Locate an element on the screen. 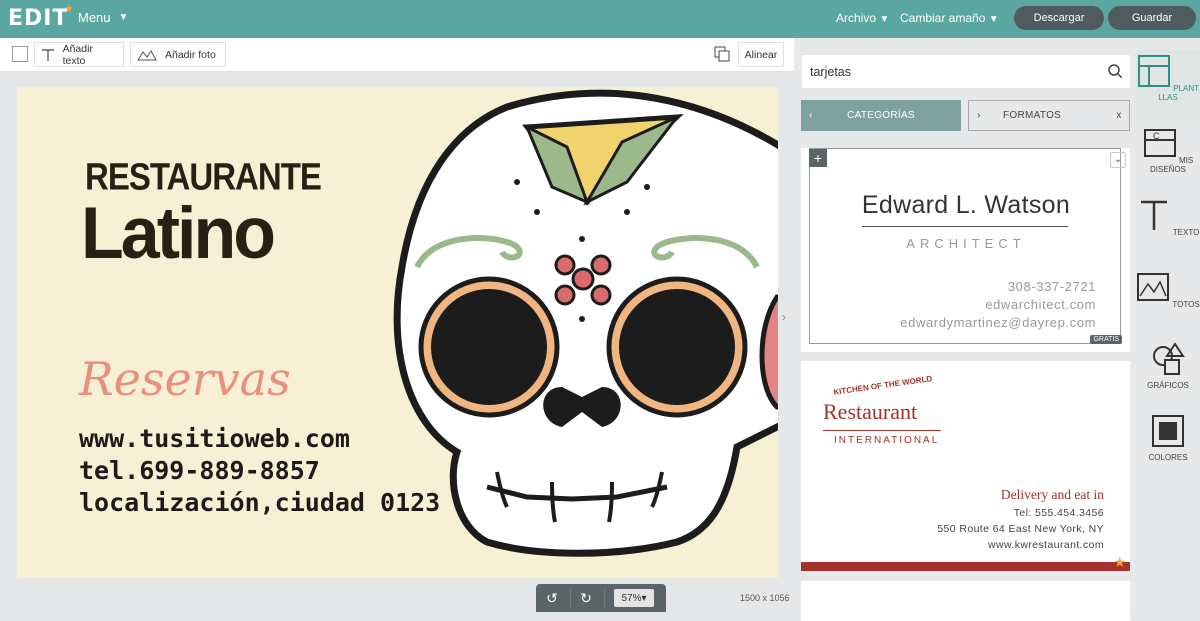 This screenshot has height=621, width=1200. archivo-menu: Archivo ▼ is located at coordinates (862, 18).